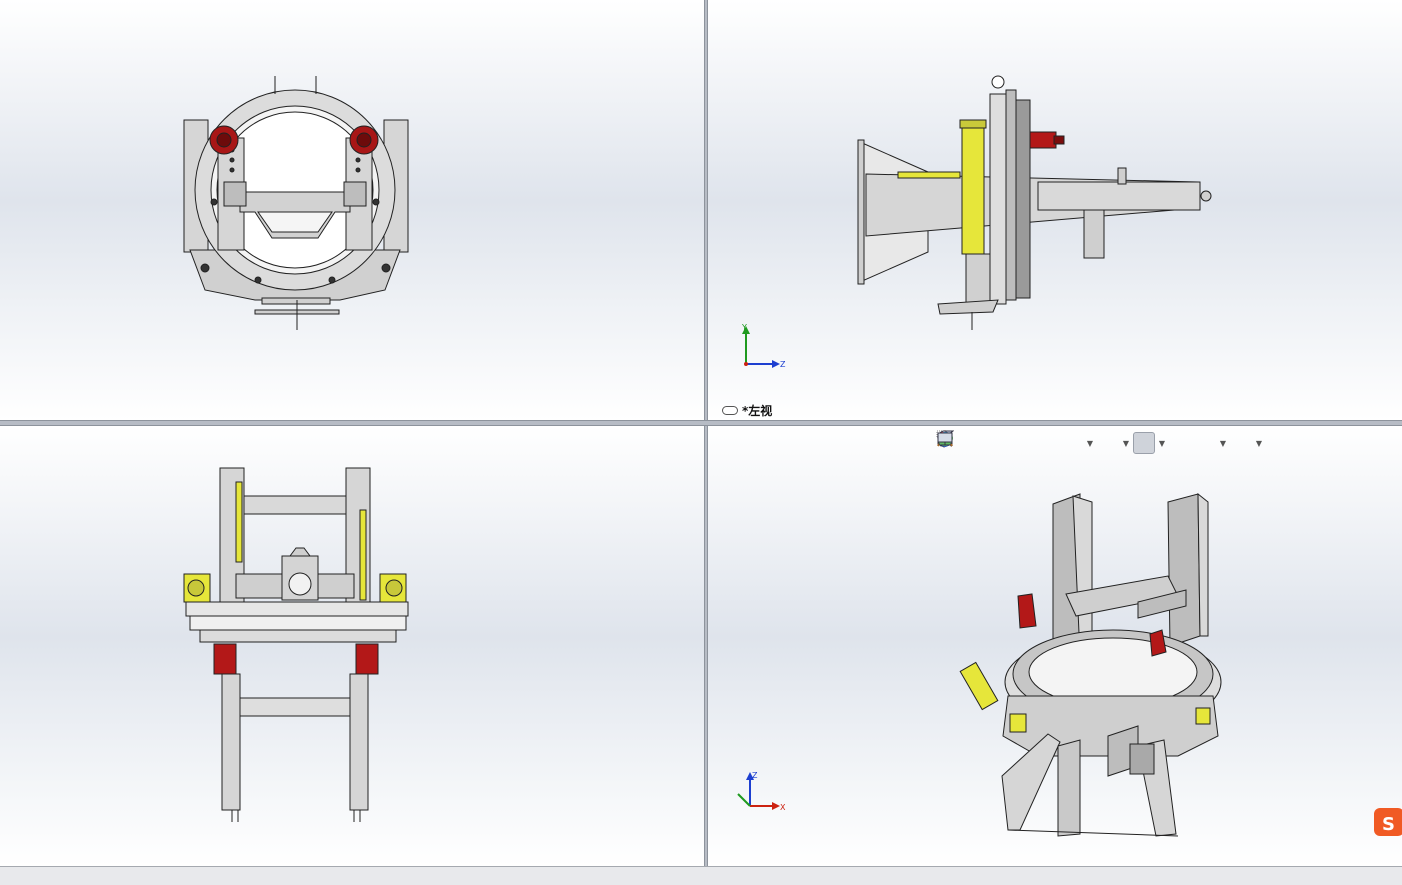  What do you see at coordinates (1090, 664) in the screenshot?
I see `isometric-view-model` at bounding box center [1090, 664].